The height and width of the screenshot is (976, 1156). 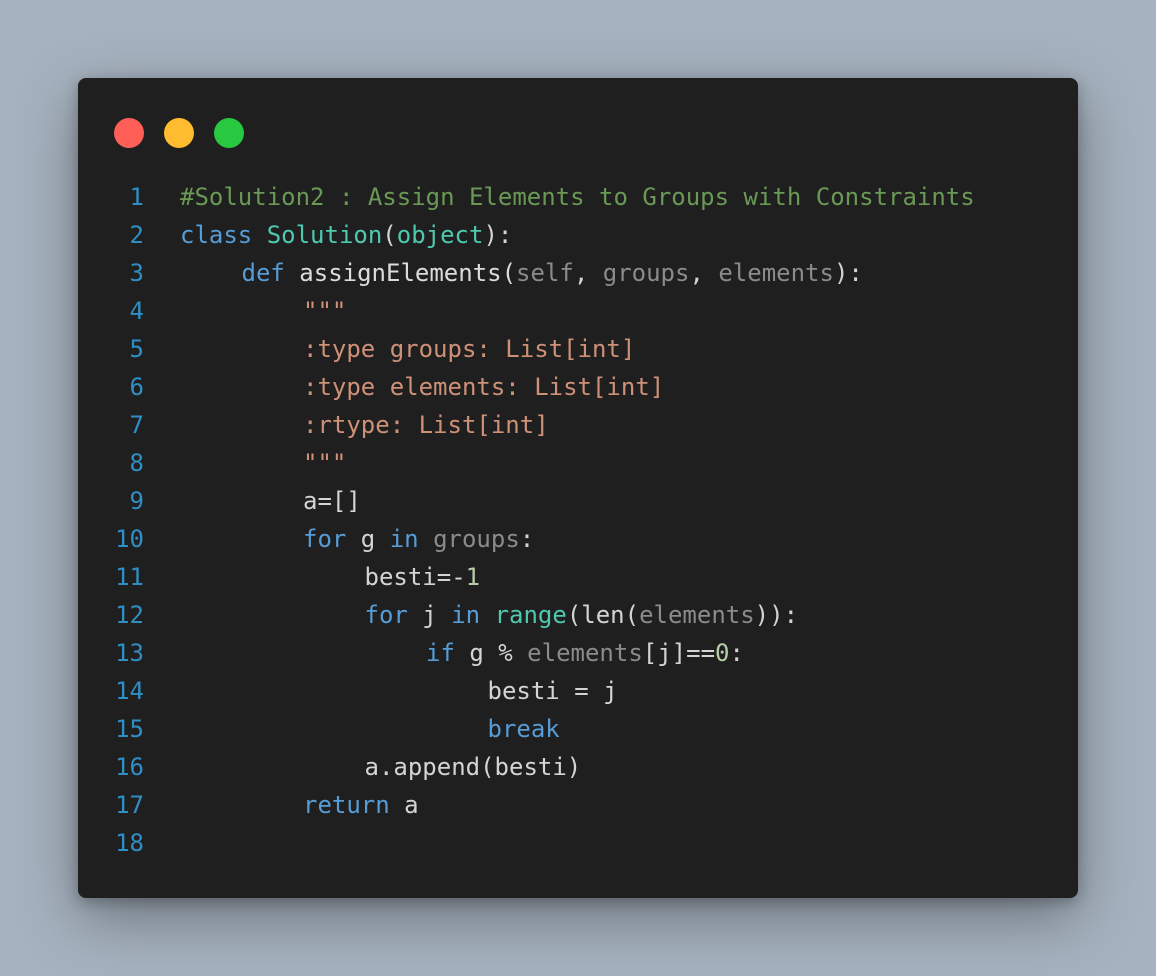 I want to click on code-token: class, so click(x=216, y=235).